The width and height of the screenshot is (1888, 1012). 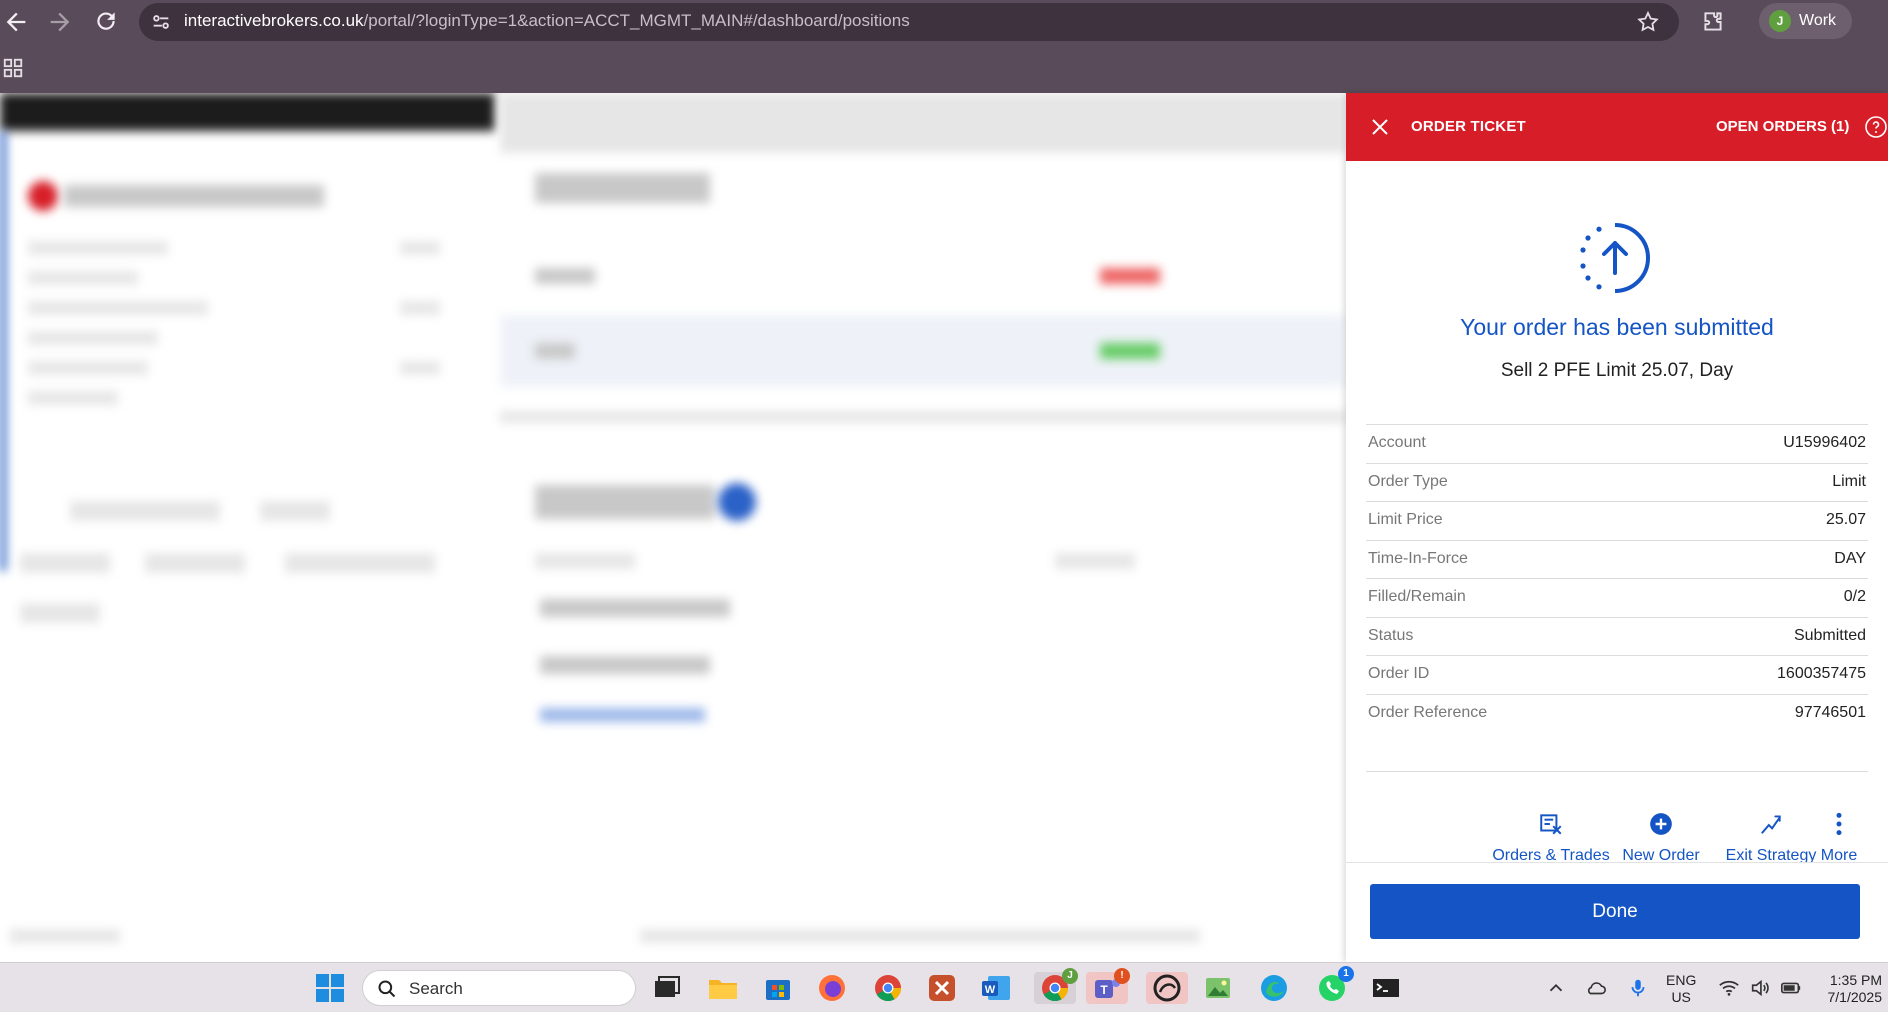 I want to click on chrome-profile-badge: J, so click(x=1070, y=976).